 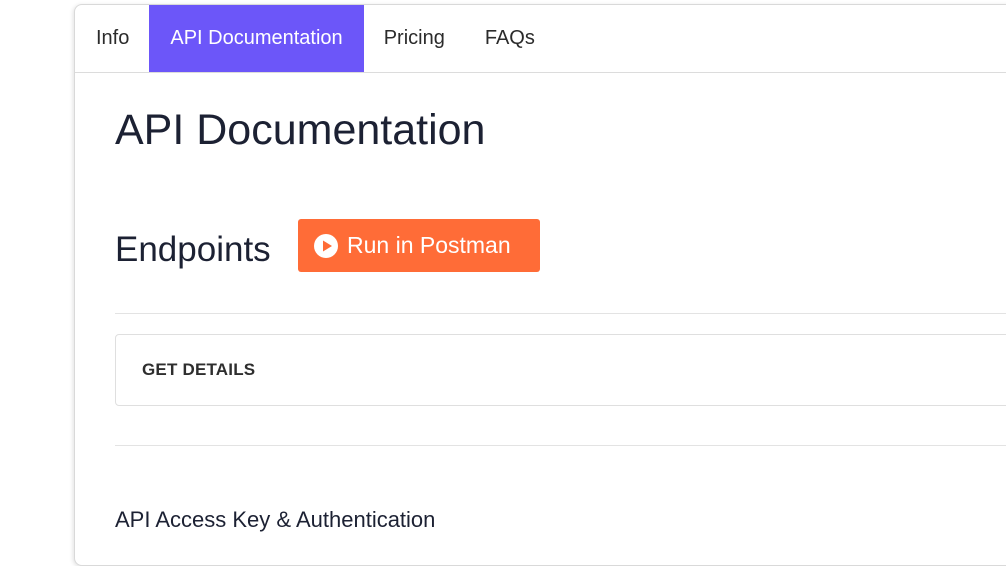 I want to click on endpoints-heading: Endpoints, so click(x=193, y=249).